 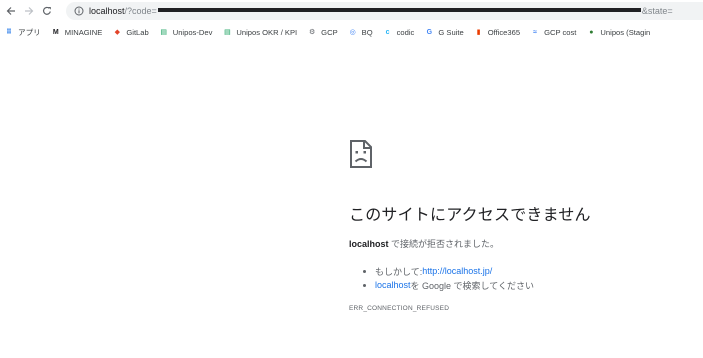 I want to click on suggestion-item-did-you-mean: もしかして: http://localhost.jp/, so click(x=526, y=271).